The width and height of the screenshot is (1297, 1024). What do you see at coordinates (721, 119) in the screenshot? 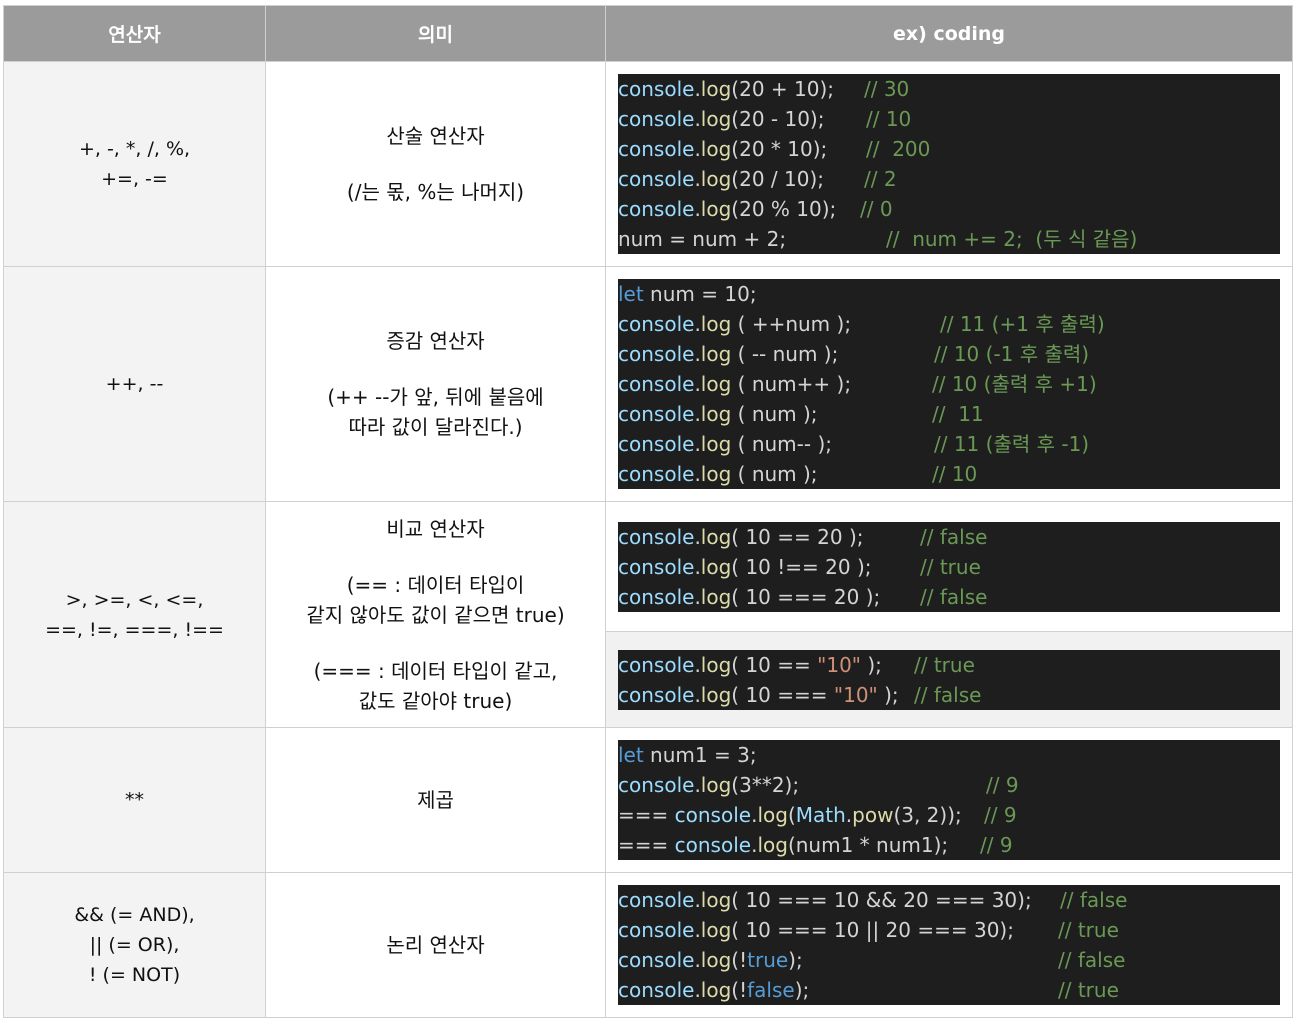
I see `code-text: console.log(20 - 10);` at bounding box center [721, 119].